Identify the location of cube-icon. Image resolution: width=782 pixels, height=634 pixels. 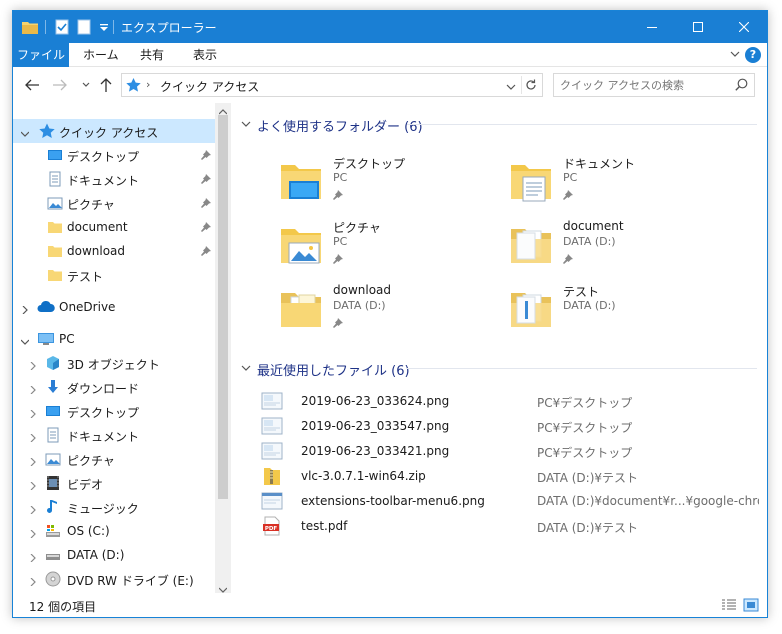
(53, 363).